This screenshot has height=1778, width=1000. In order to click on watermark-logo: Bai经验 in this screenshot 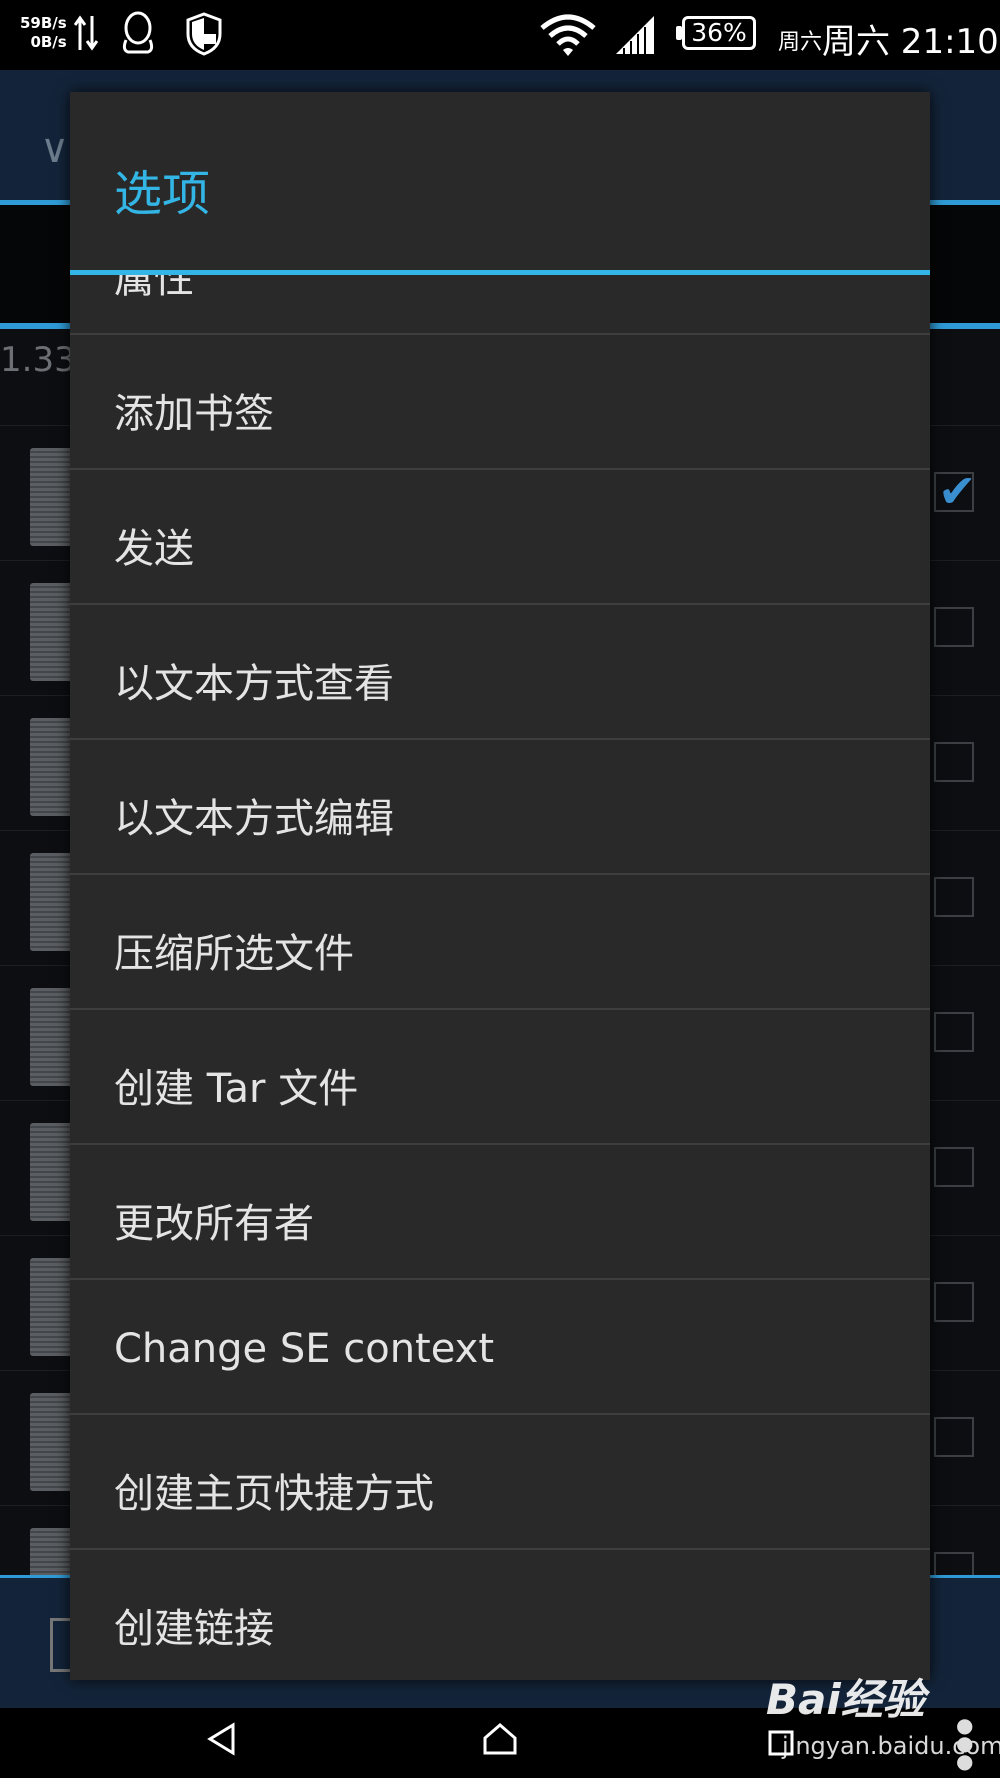, I will do `click(845, 1699)`.